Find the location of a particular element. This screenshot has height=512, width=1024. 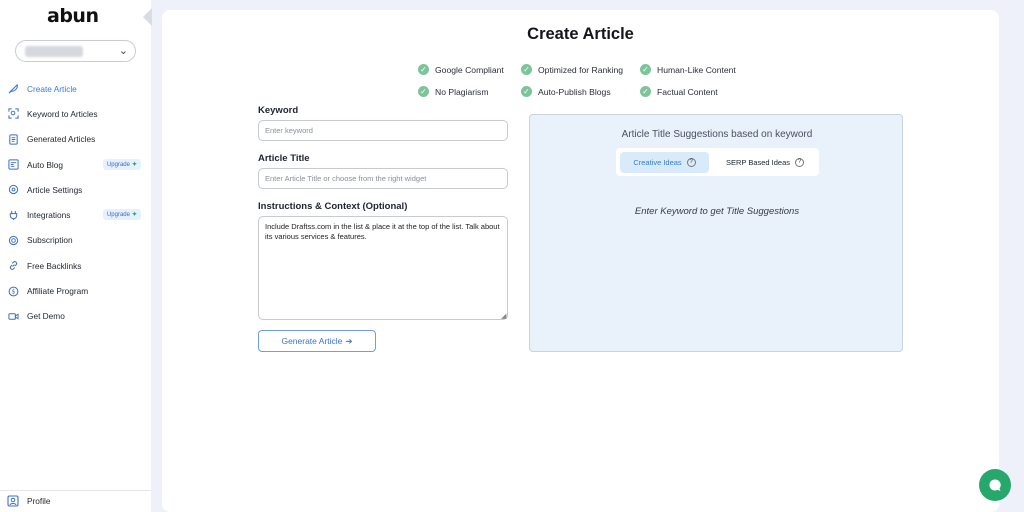

sidebar-item-integrations: Integrations Upgrade ✦ is located at coordinates (75, 214).